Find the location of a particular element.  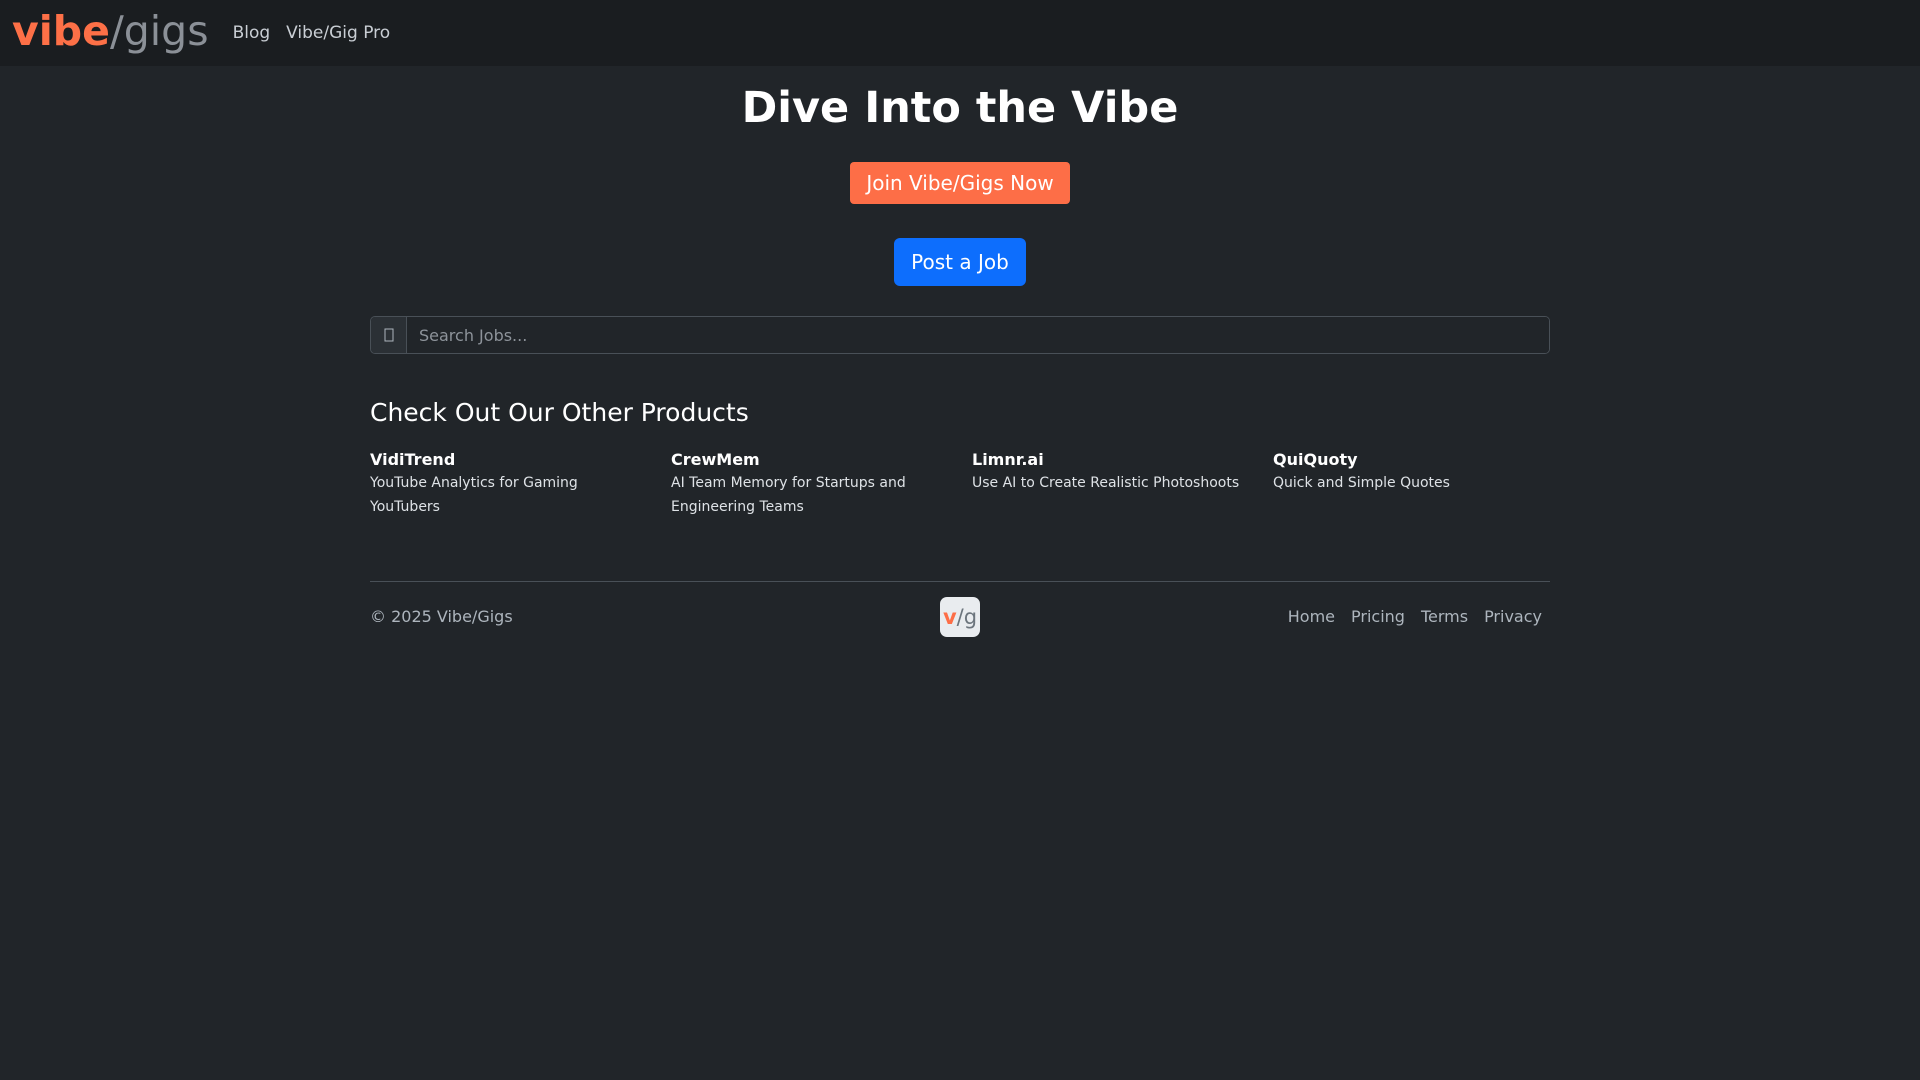

brand-logo-link: vibe / gigs is located at coordinates (110, 30).